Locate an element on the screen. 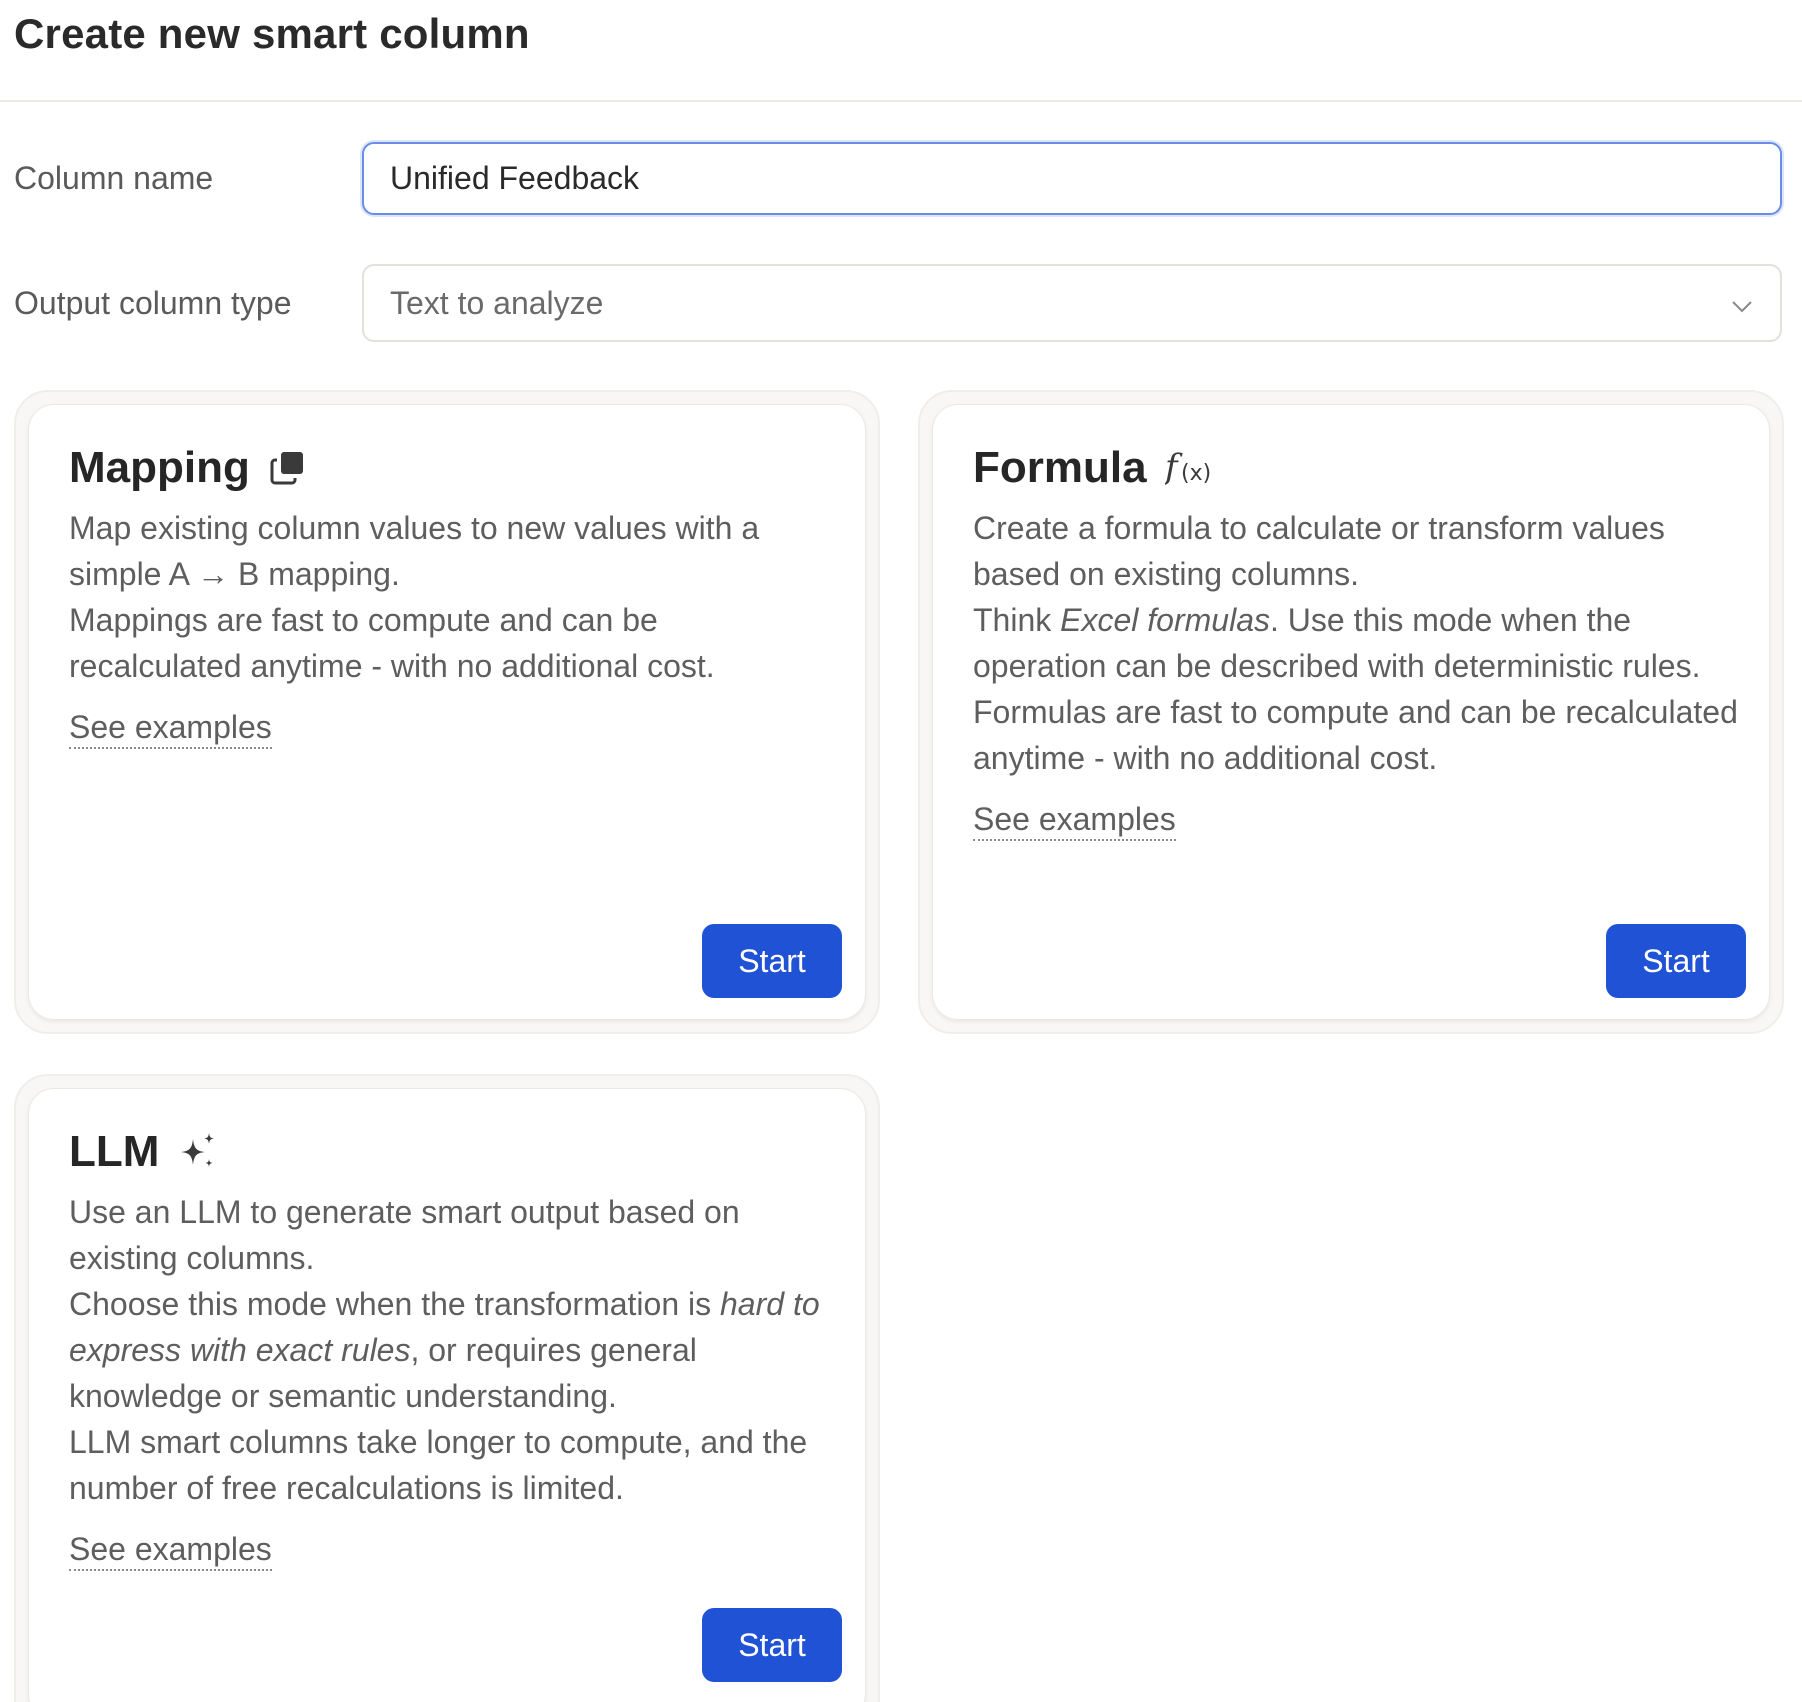  mapping-title: Mapping is located at coordinates (159, 467).